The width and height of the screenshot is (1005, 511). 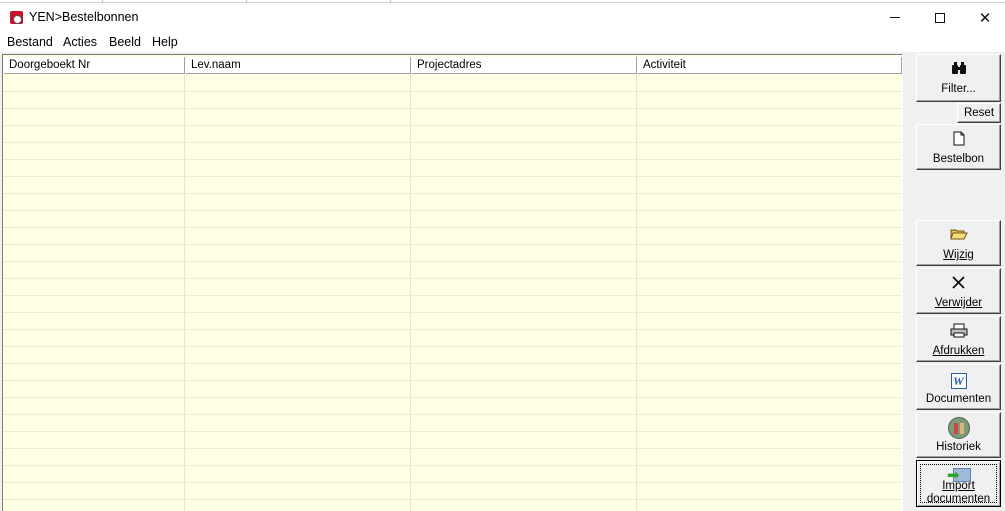 I want to click on bestelbon-button: Bestelbon, so click(x=958, y=147).